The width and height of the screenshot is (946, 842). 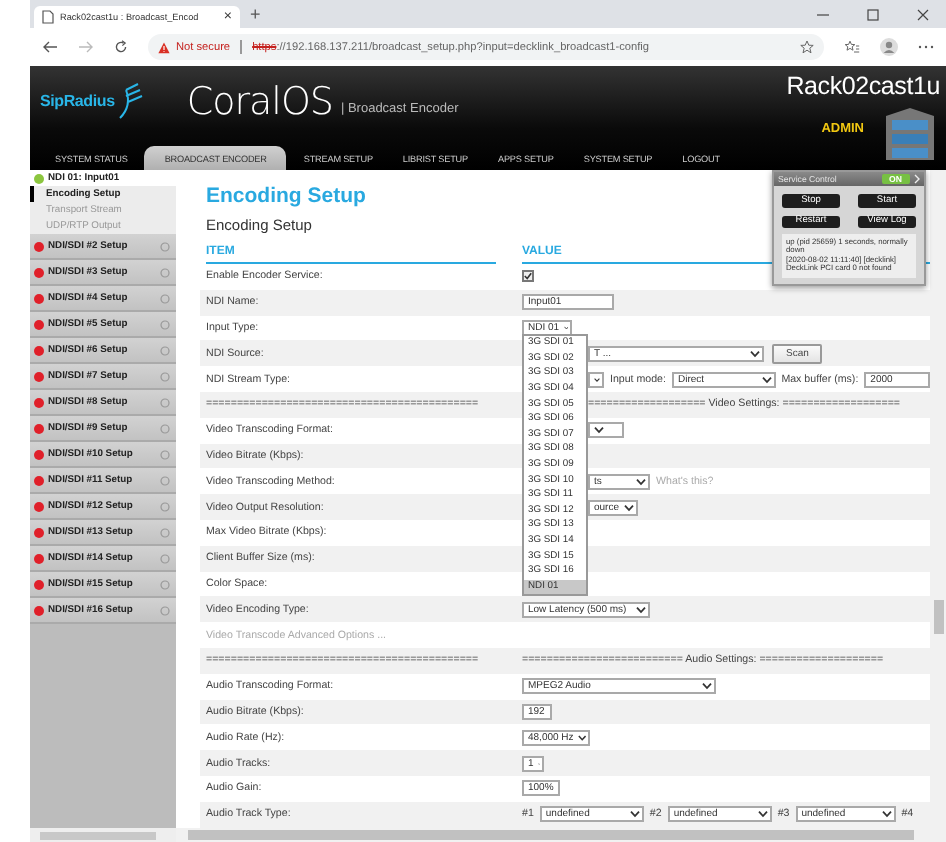 What do you see at coordinates (926, 47) in the screenshot?
I see `more-icon` at bounding box center [926, 47].